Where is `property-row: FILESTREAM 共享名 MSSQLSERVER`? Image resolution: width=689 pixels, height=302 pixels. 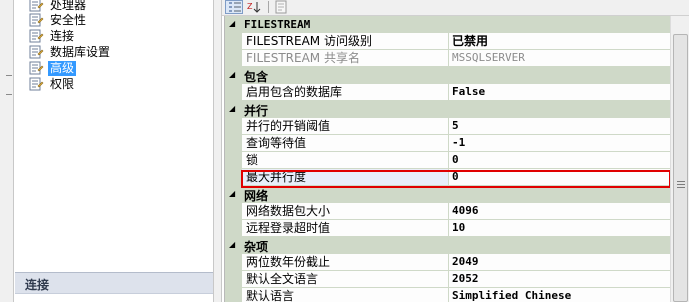
property-row: FILESTREAM 共享名 MSSQLSERVER is located at coordinates (448, 58).